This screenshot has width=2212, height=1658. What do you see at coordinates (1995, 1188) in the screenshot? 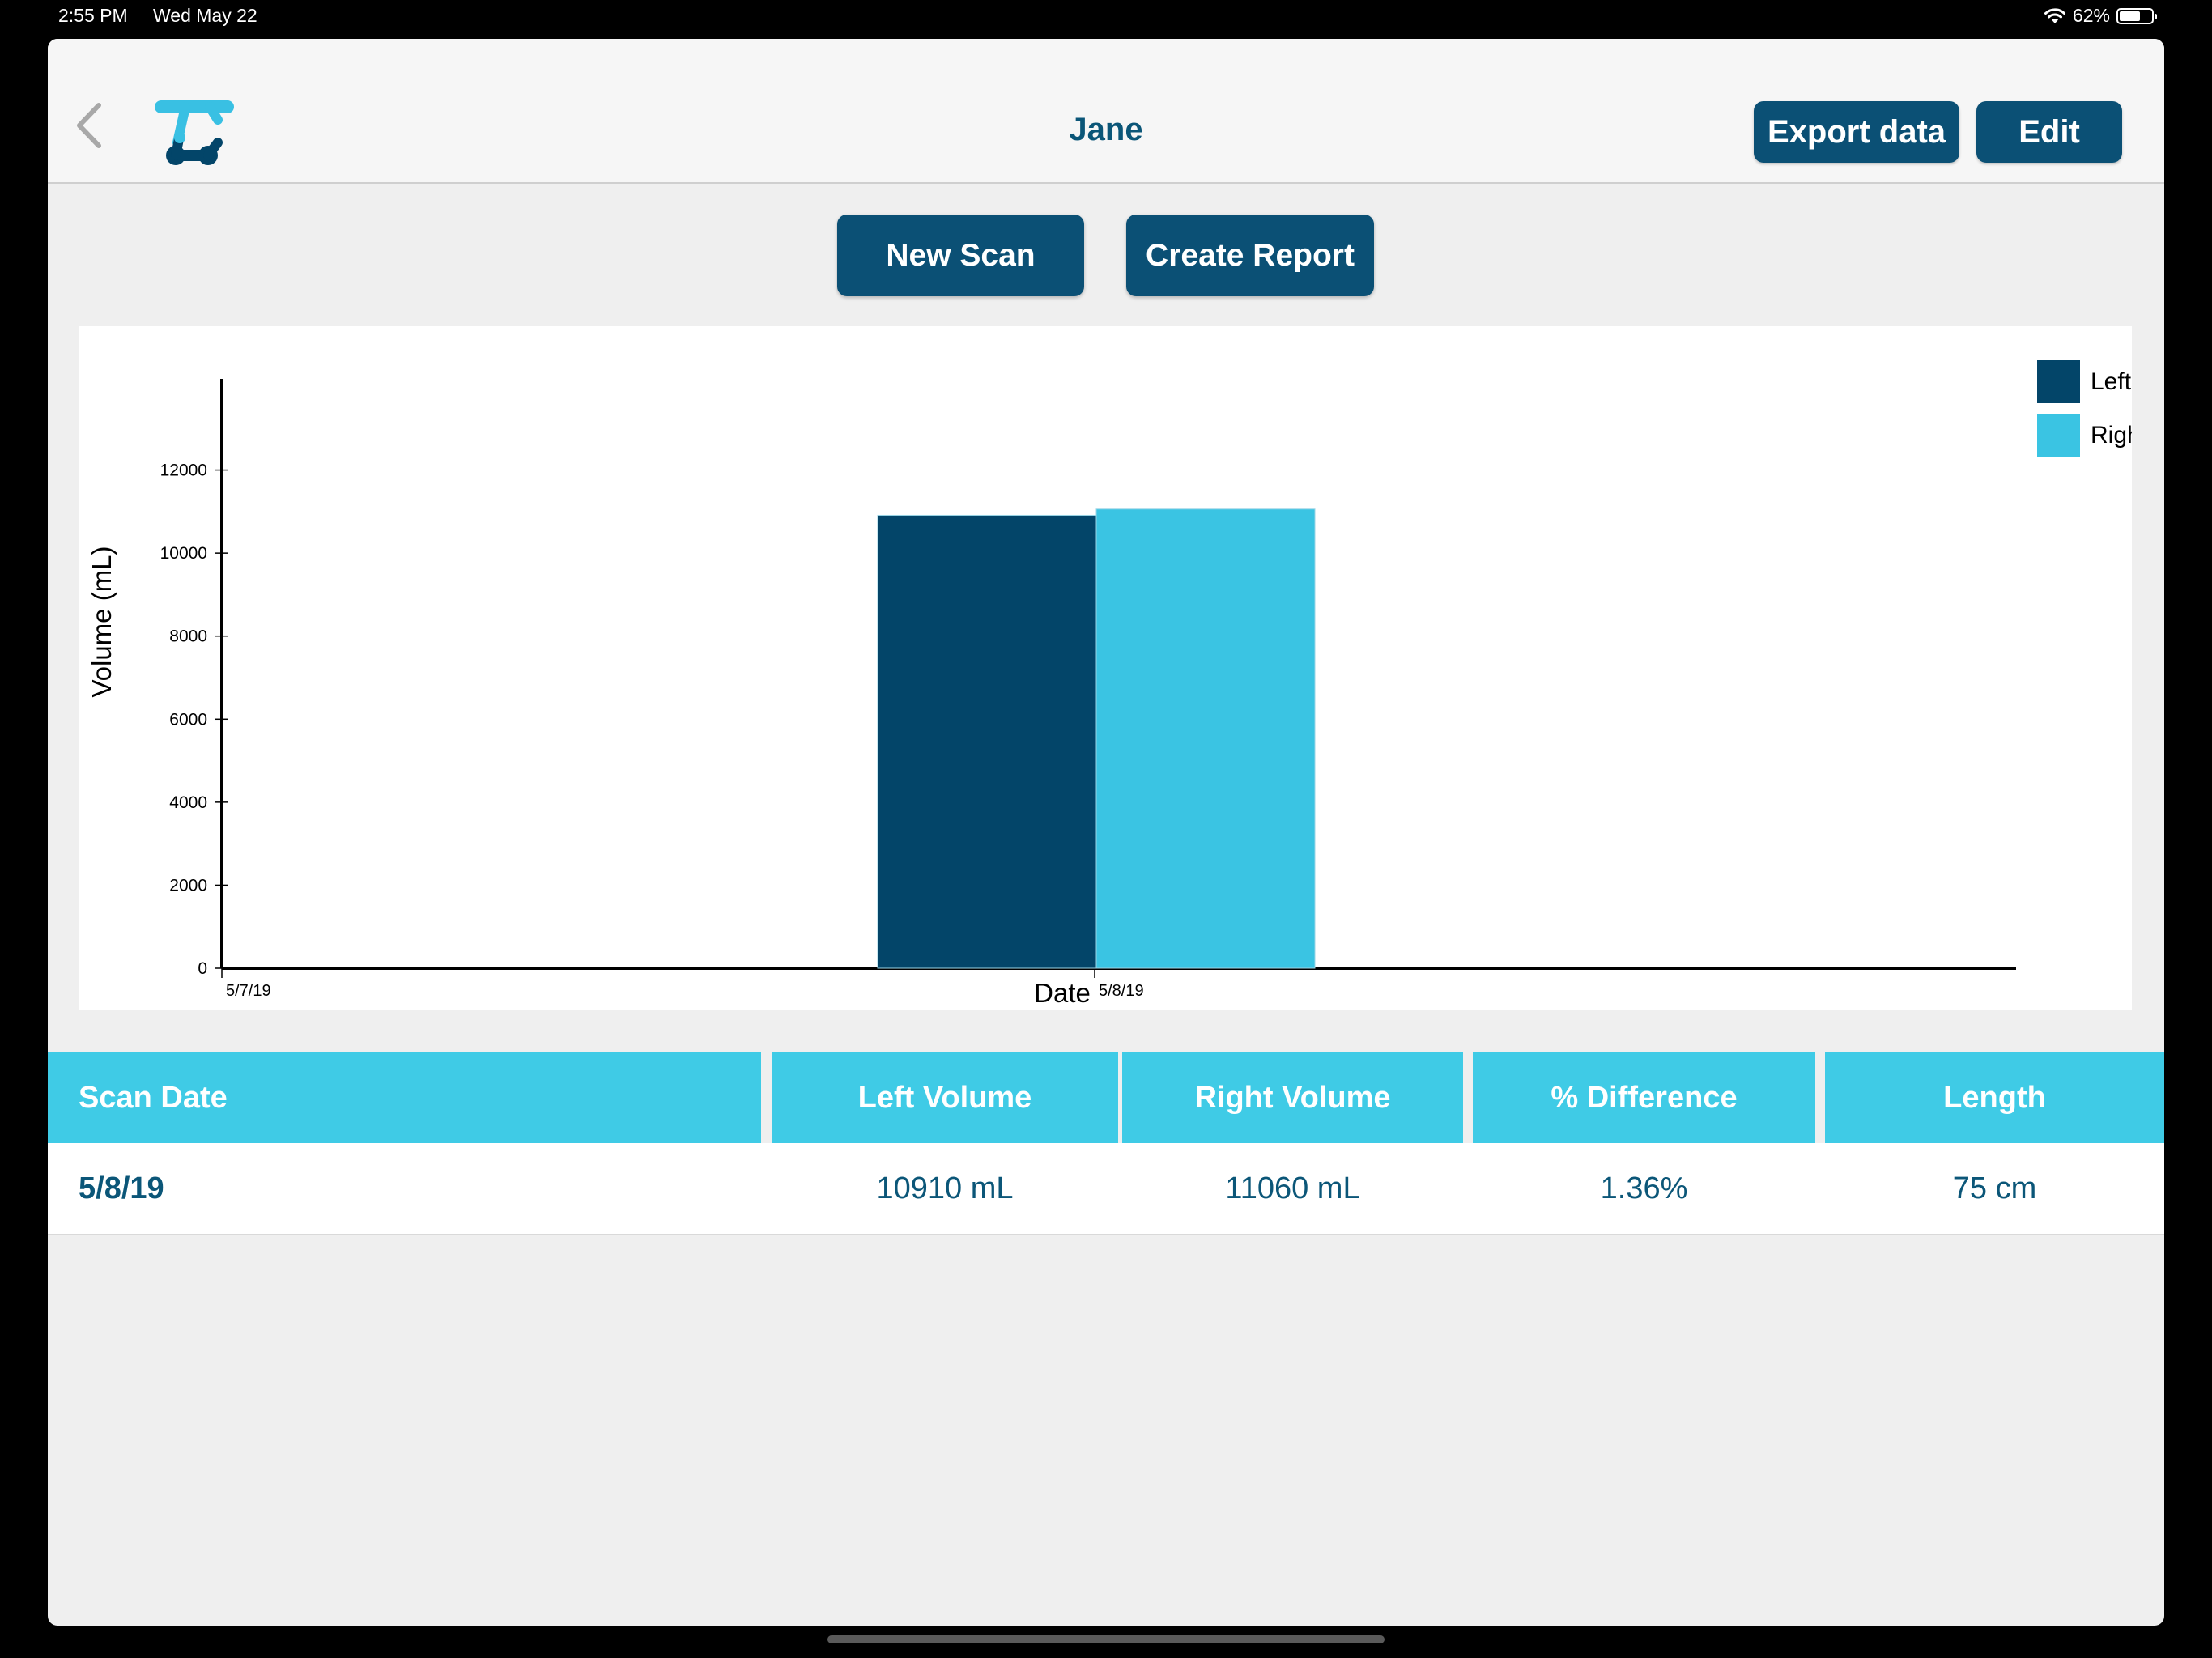
I see `cell-length: 75 cm` at bounding box center [1995, 1188].